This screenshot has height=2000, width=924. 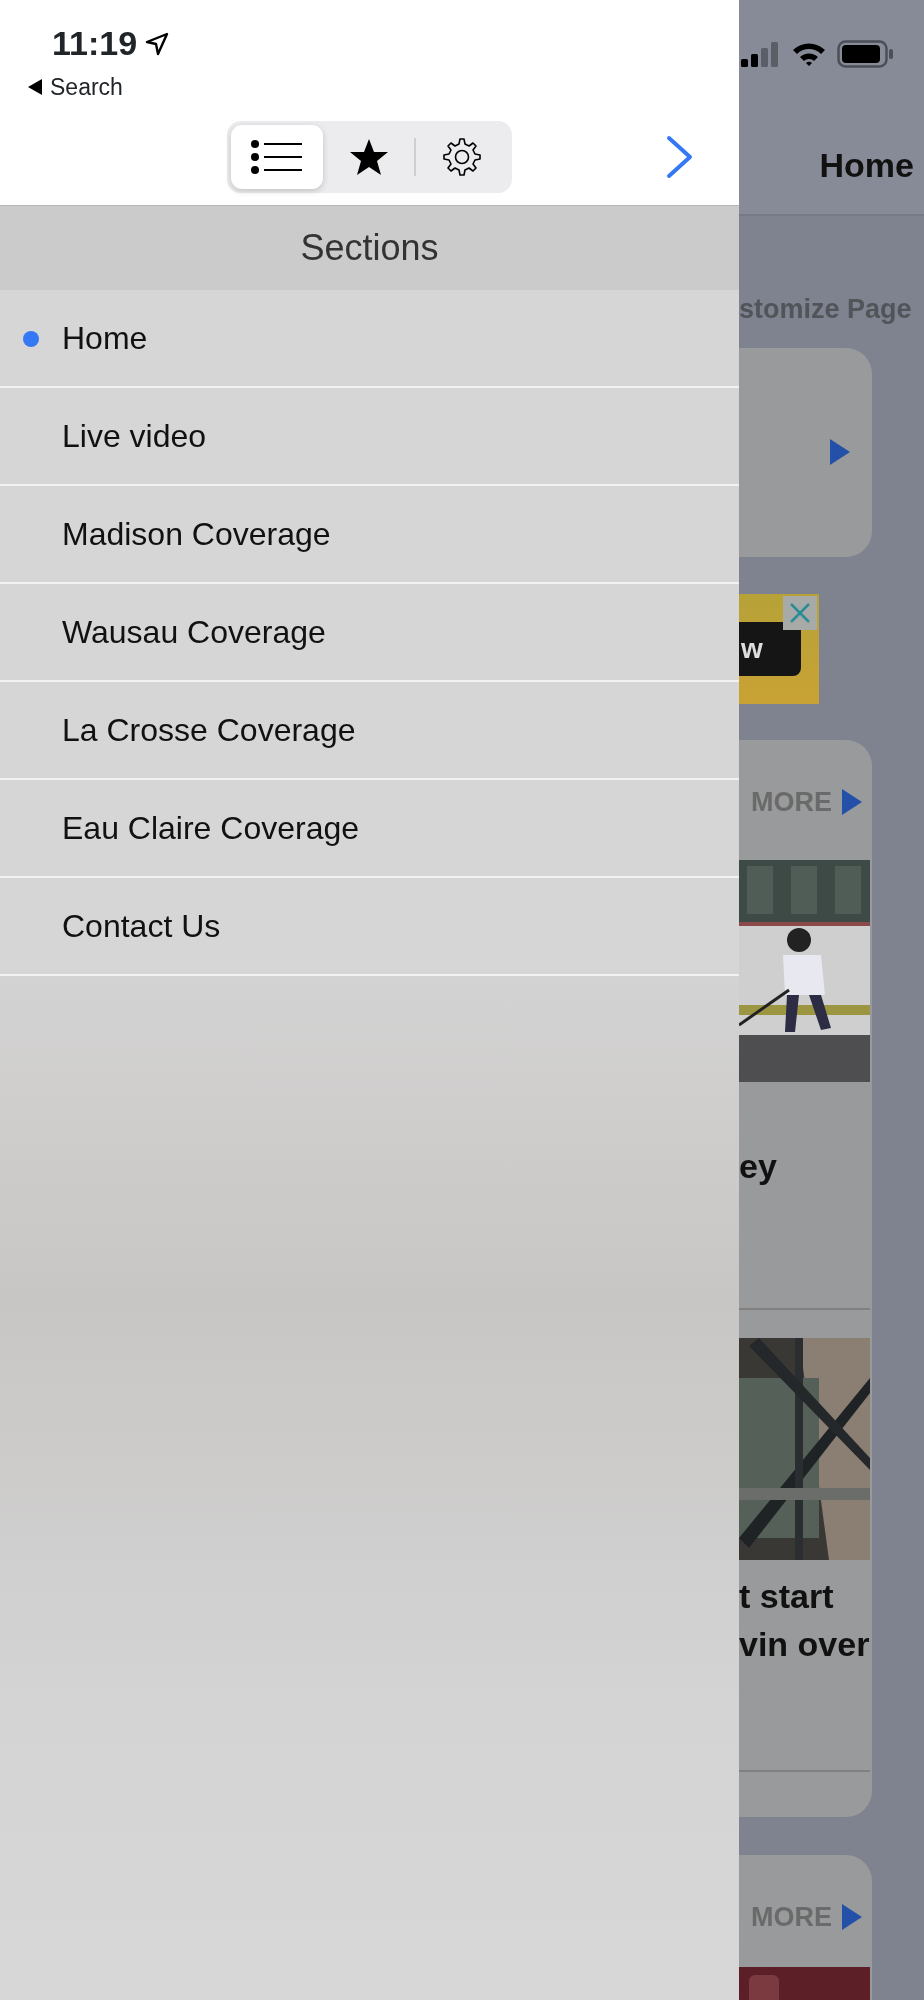 I want to click on story-headline: t start, so click(x=805, y=1596).